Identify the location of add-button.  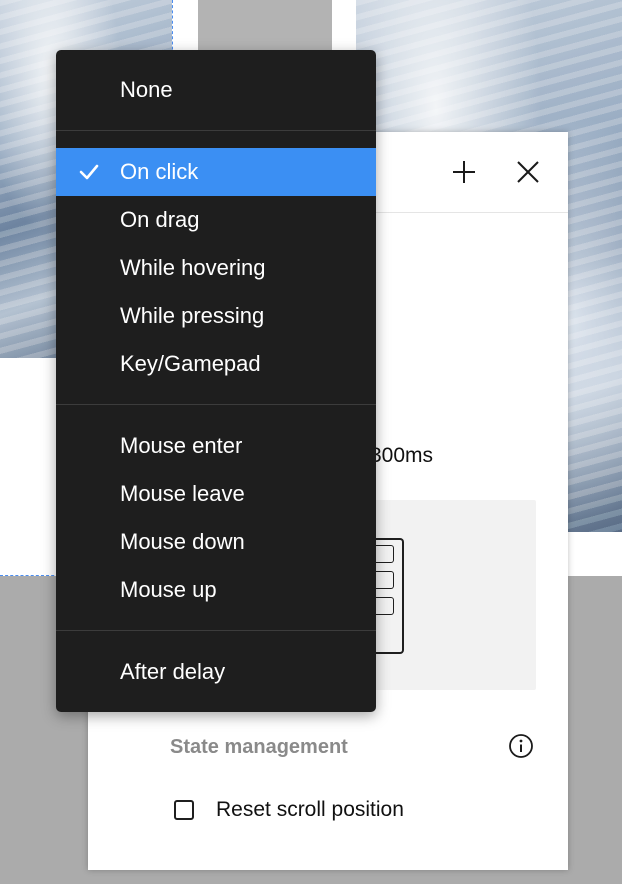
(464, 172).